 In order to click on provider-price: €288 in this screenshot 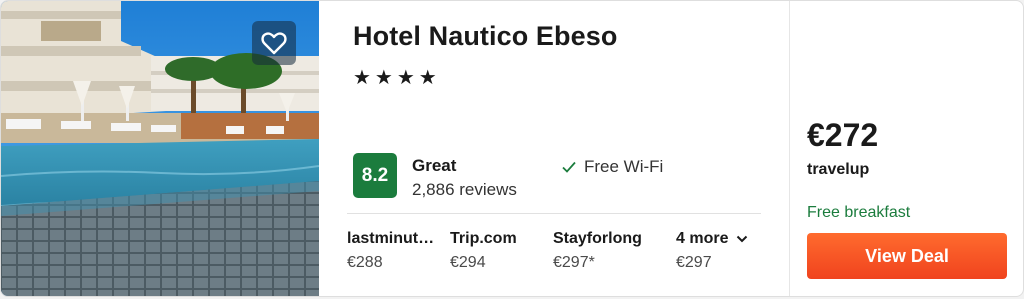, I will do `click(365, 262)`.